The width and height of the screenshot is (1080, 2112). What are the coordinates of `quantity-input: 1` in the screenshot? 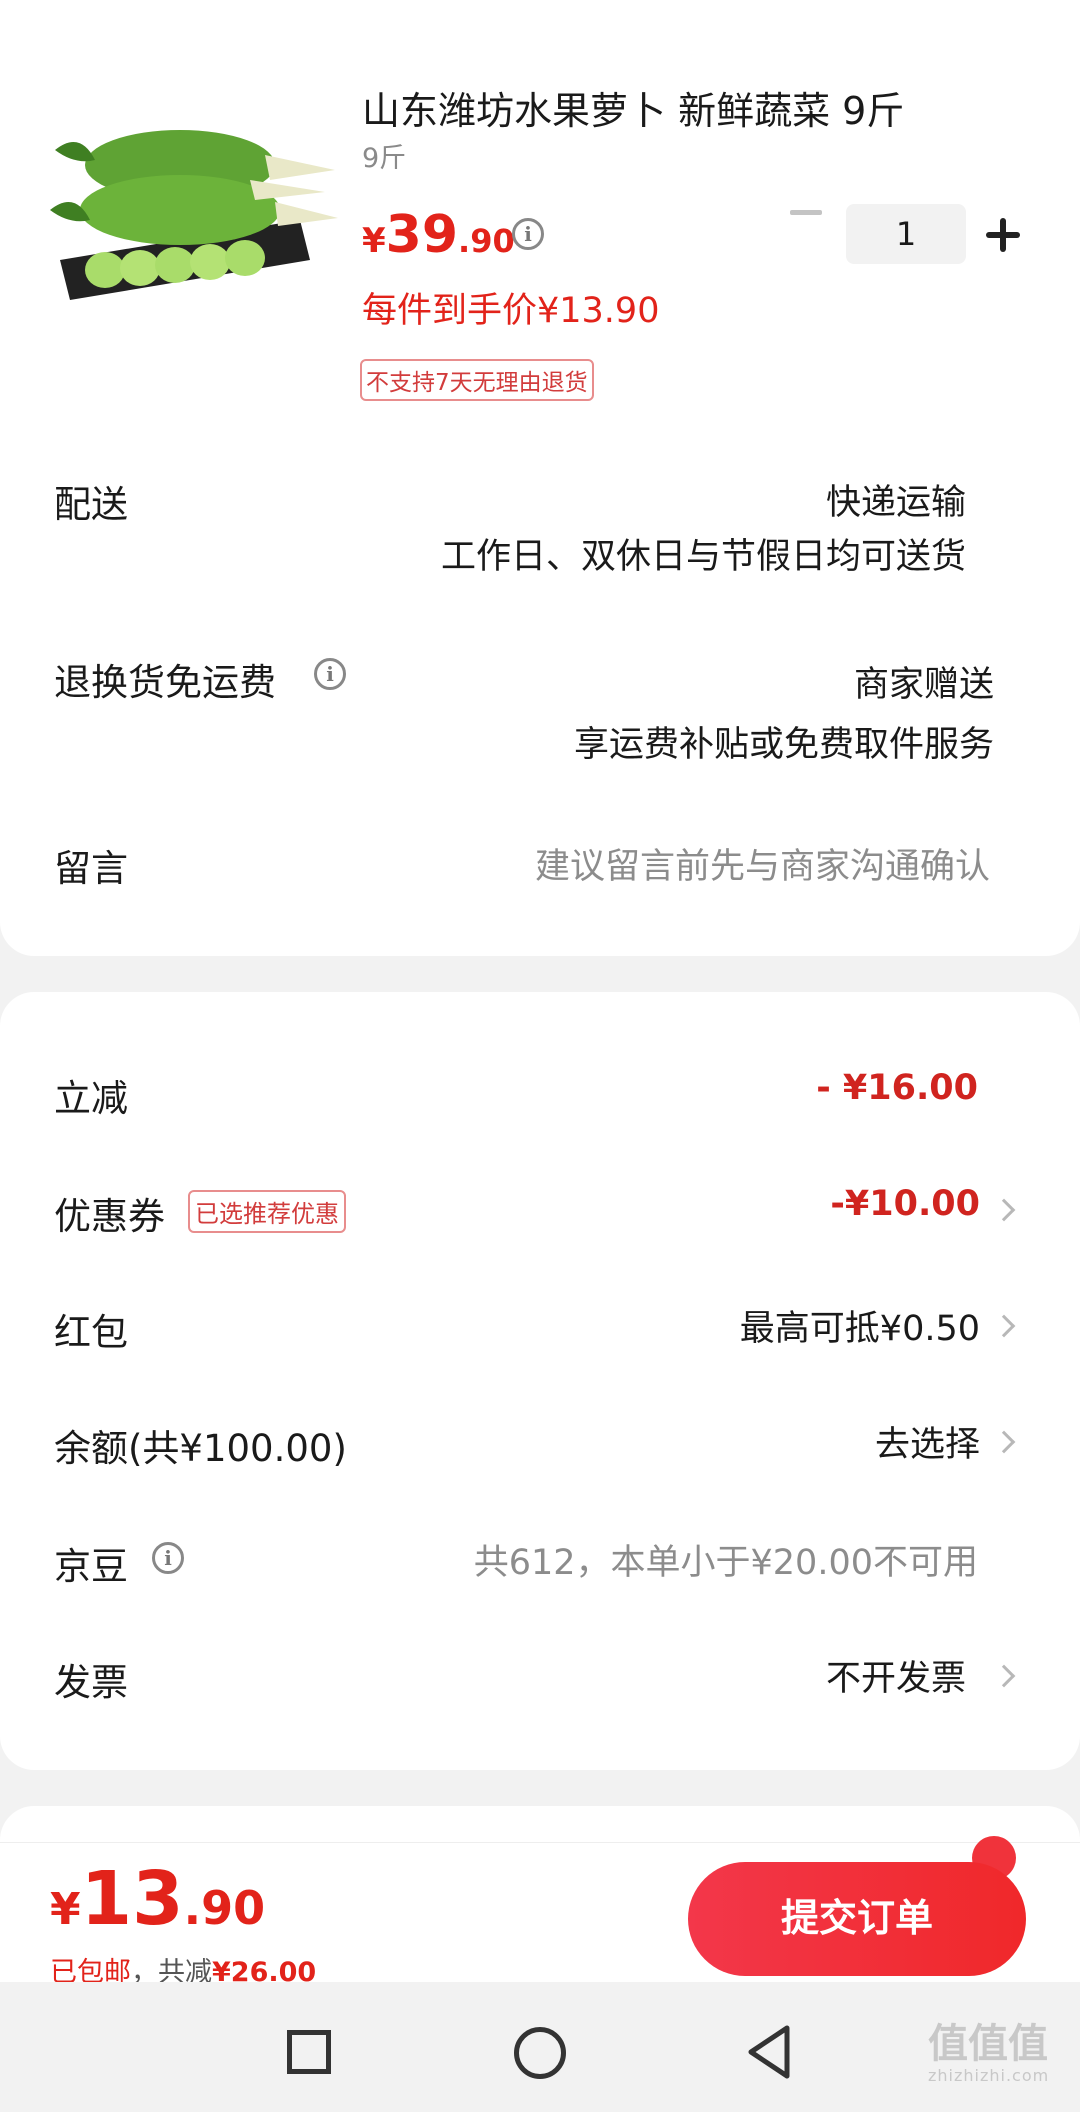 It's located at (906, 234).